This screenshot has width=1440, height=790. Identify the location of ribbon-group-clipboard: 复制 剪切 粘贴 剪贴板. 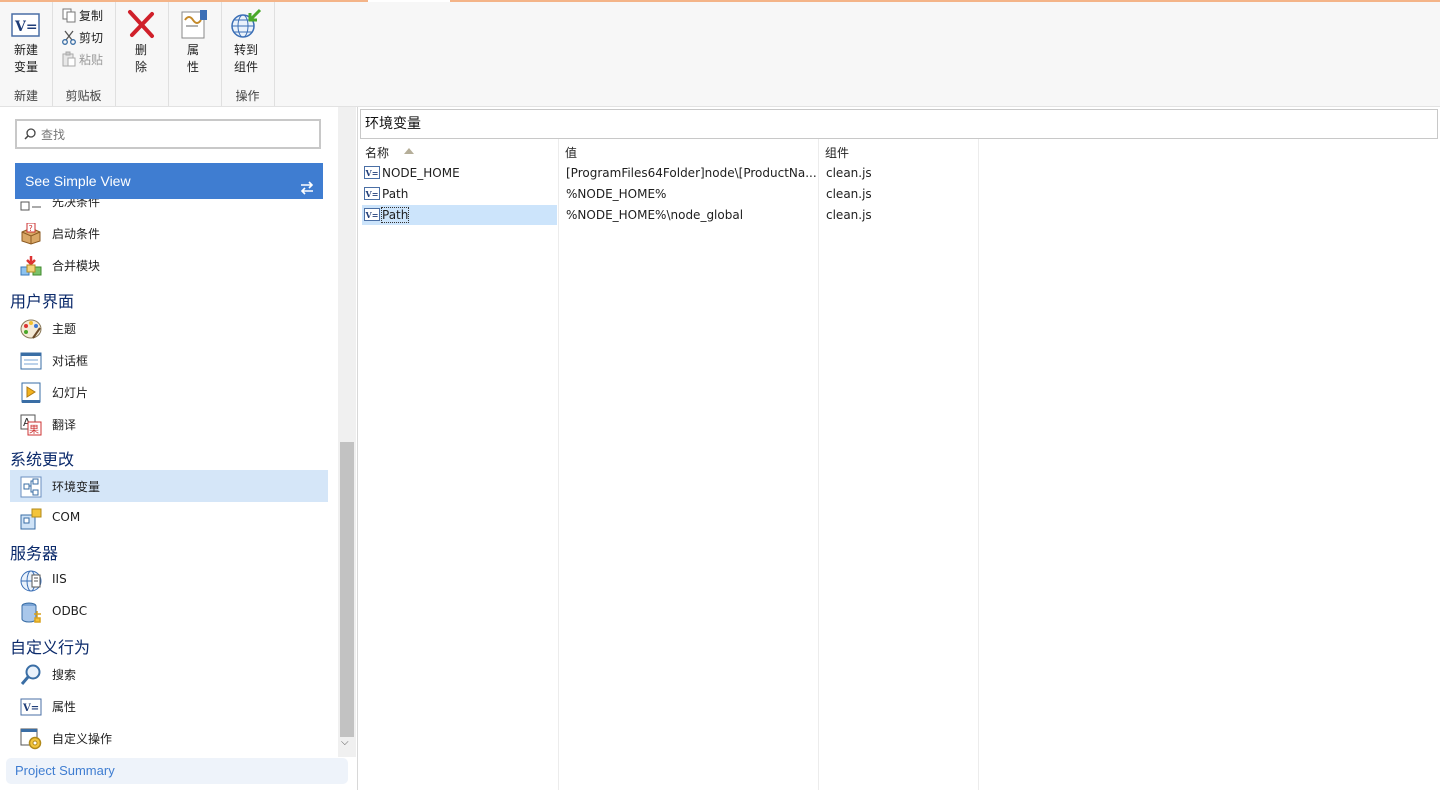
(84, 54).